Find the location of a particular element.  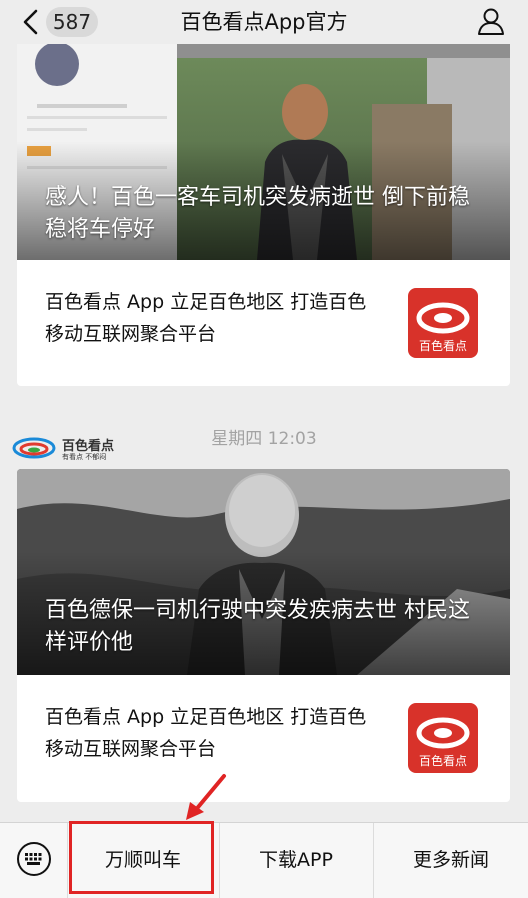

watermark-slogan: 有看点 不郁闷 is located at coordinates (84, 457).